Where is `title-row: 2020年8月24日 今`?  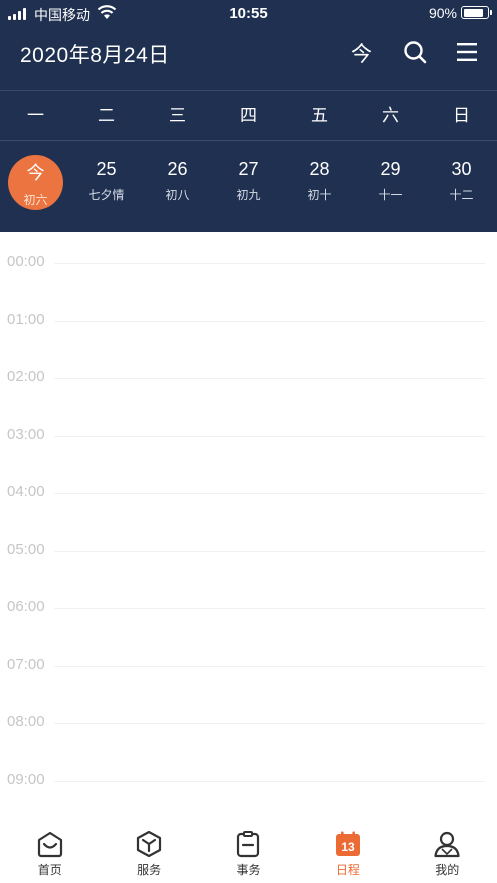 title-row: 2020年8月24日 今 is located at coordinates (248, 52).